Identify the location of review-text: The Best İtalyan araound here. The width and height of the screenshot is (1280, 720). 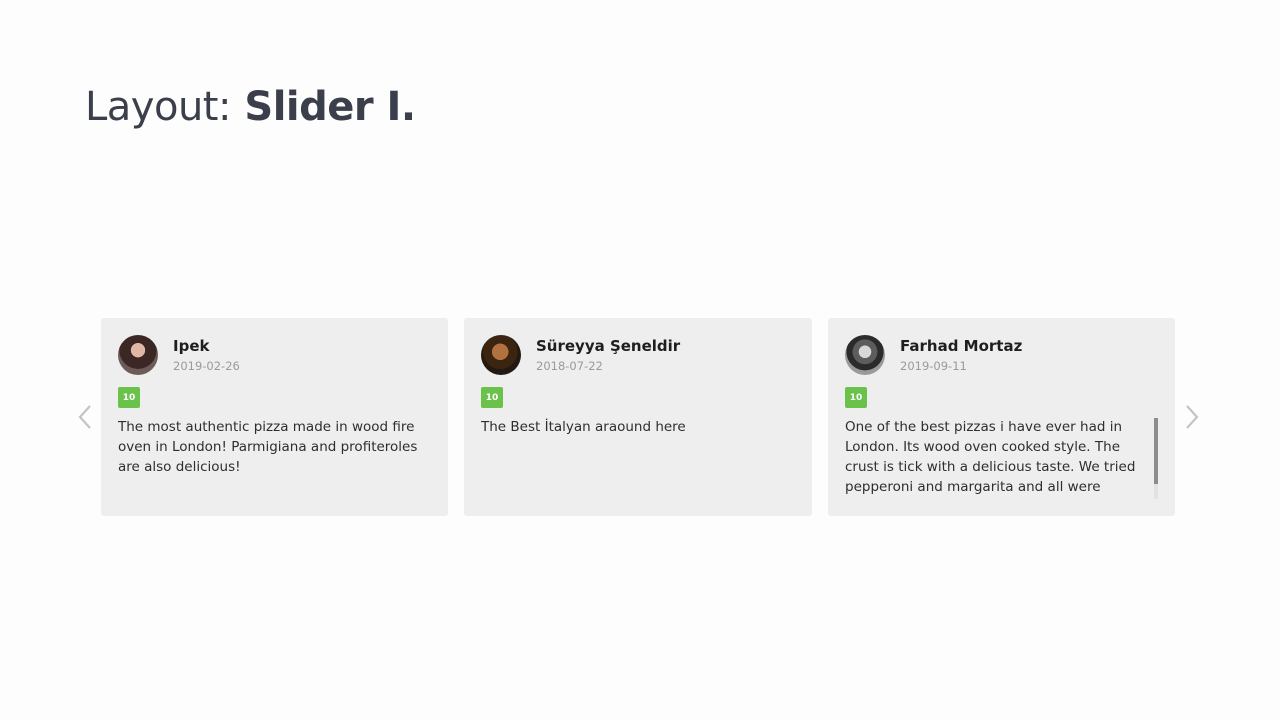
(583, 427).